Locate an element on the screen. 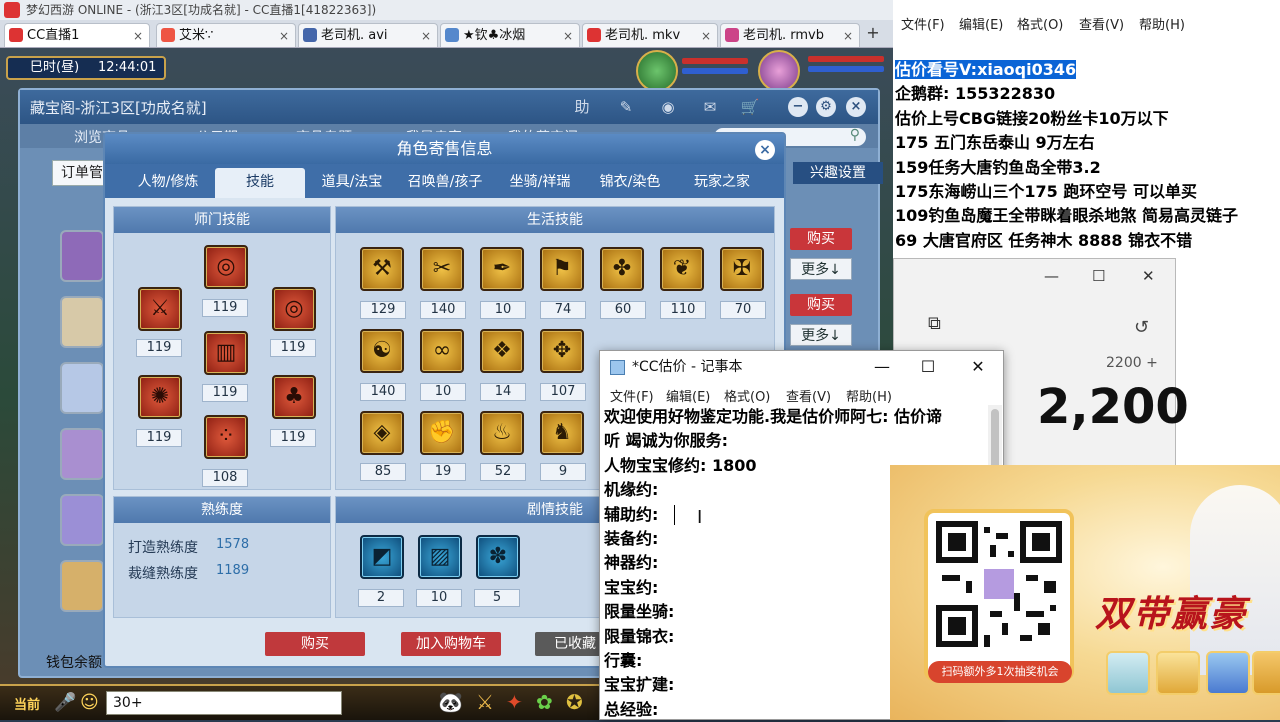  bag-icon: ✦ is located at coordinates (514, 702).